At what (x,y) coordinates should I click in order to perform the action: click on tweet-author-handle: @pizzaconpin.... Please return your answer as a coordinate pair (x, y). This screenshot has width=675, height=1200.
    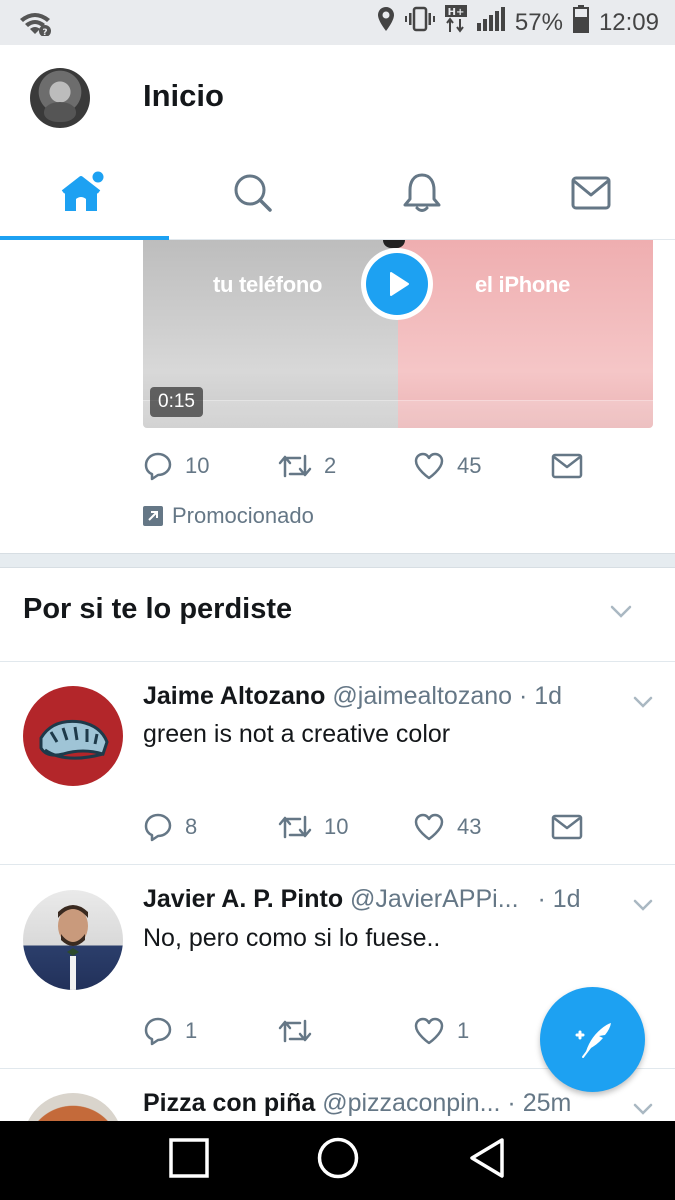
    Looking at the image, I should click on (411, 1103).